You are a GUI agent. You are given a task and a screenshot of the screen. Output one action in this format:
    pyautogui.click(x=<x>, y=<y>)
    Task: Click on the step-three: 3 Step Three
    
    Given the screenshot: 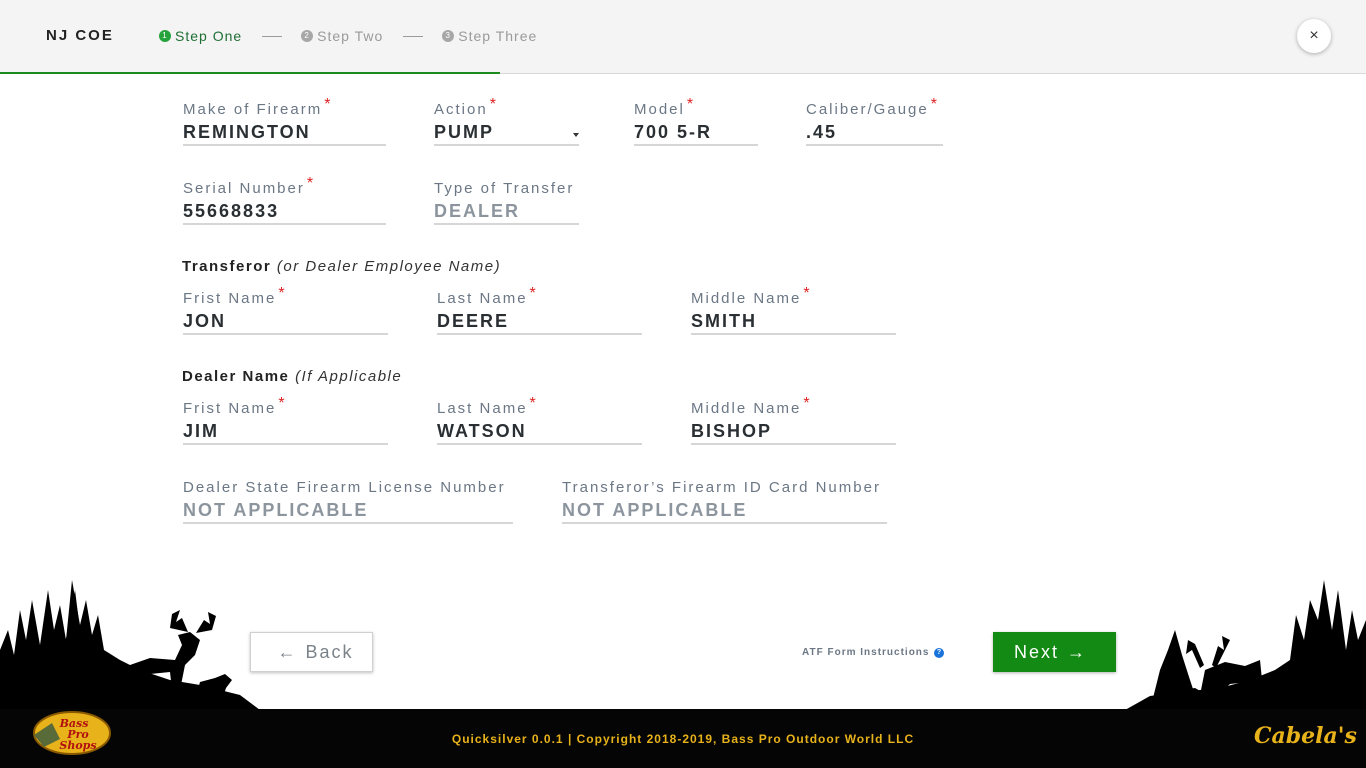 What is the action you would take?
    pyautogui.click(x=489, y=36)
    